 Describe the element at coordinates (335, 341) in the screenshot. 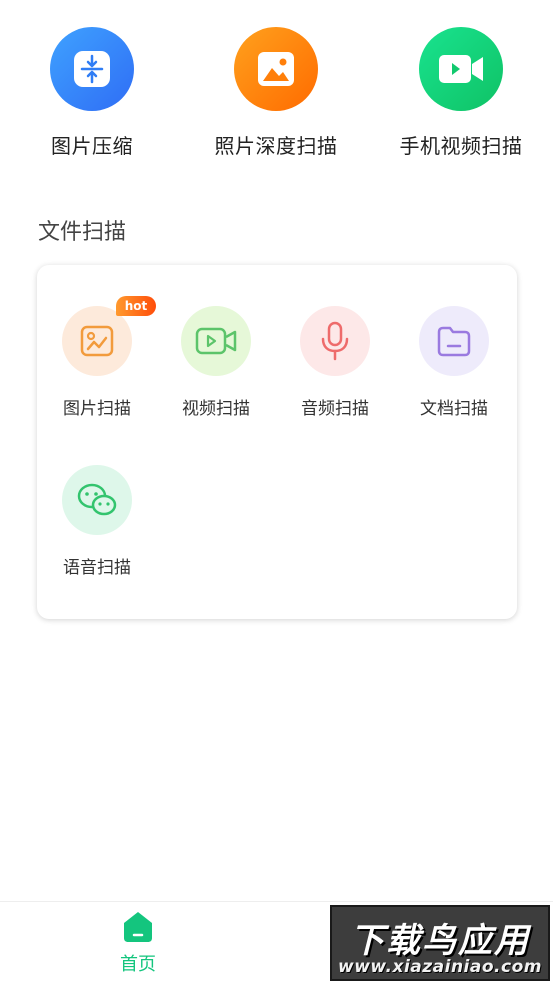

I see `microphone-icon` at that location.